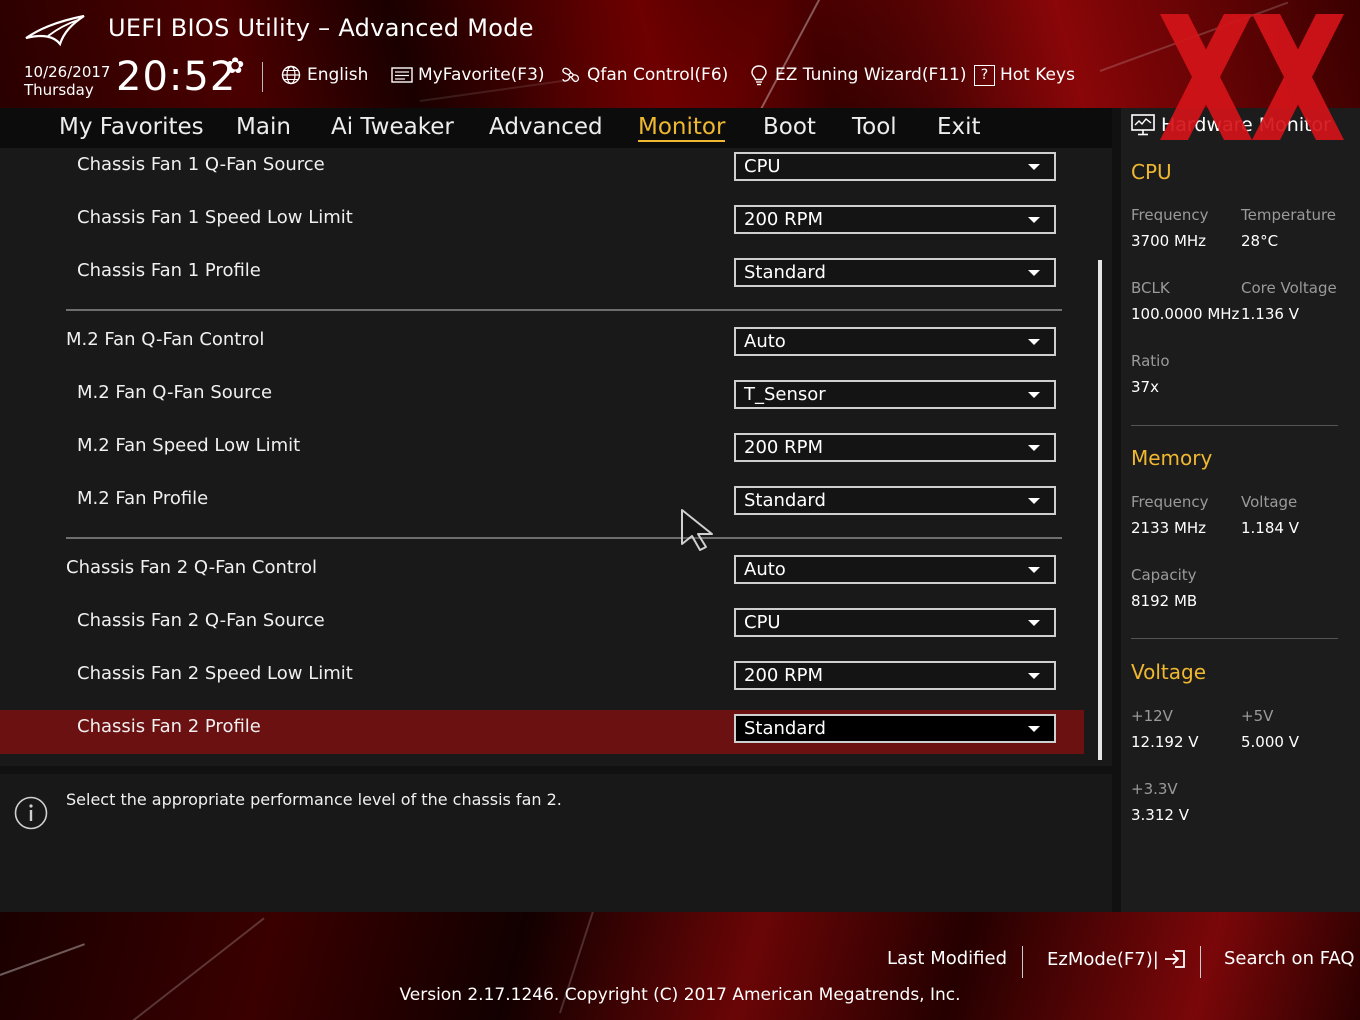 This screenshot has width=1360, height=1020. I want to click on setting-label: M.2 Fan Q-Fan Source, so click(175, 392).